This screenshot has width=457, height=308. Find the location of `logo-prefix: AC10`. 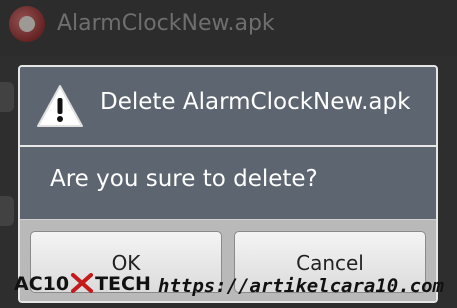

logo-prefix: AC10 is located at coordinates (42, 284).